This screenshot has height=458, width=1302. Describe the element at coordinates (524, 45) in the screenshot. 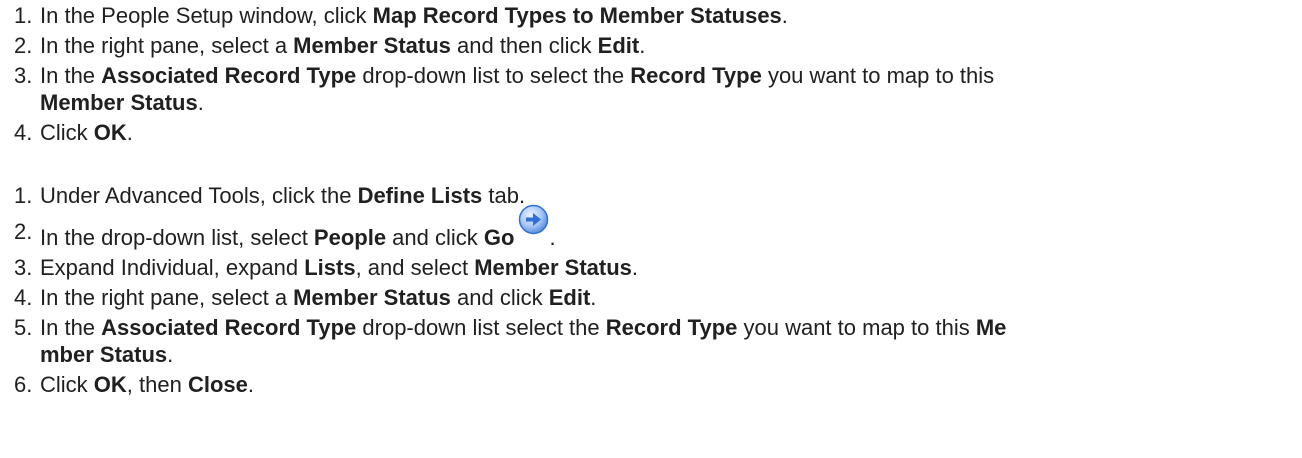

I see `step-text: and then click` at that location.